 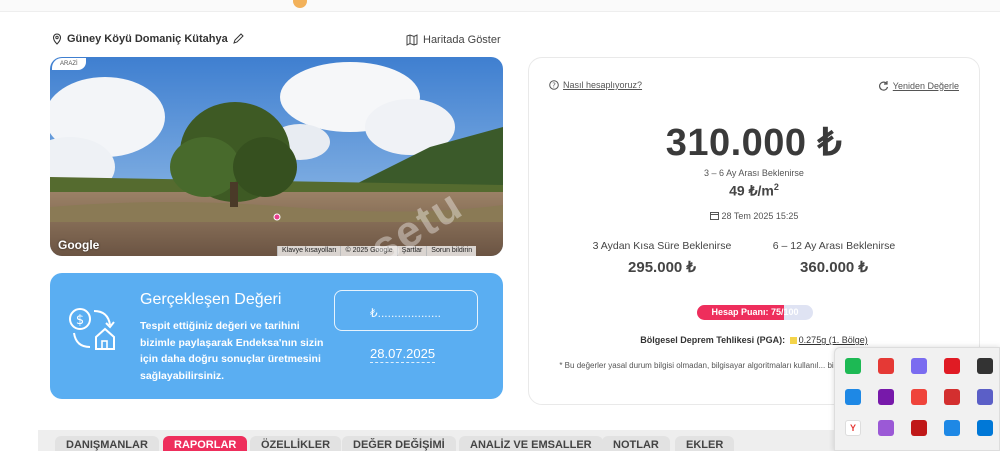 I want to click on yandex-icon: Y, so click(x=853, y=428).